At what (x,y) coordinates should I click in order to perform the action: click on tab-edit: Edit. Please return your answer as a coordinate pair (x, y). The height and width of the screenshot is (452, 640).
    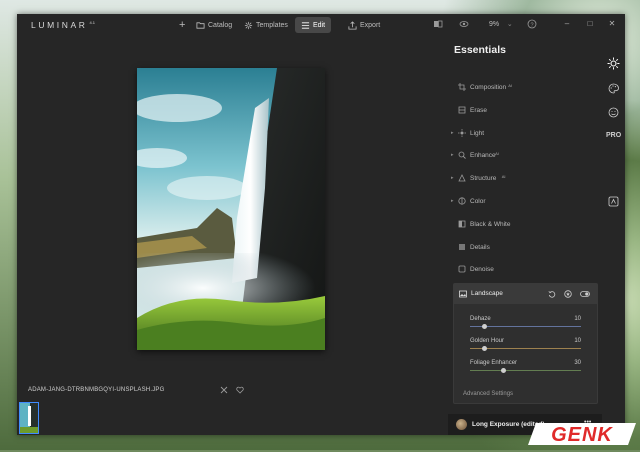
    Looking at the image, I should click on (313, 25).